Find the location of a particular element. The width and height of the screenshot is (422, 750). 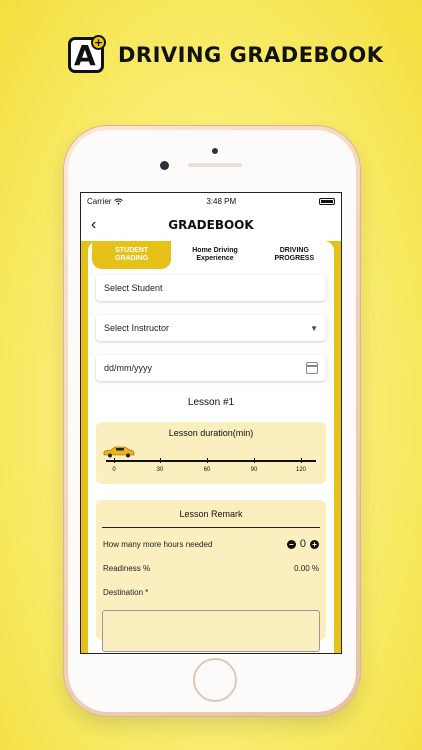

battery-icon is located at coordinates (327, 201).